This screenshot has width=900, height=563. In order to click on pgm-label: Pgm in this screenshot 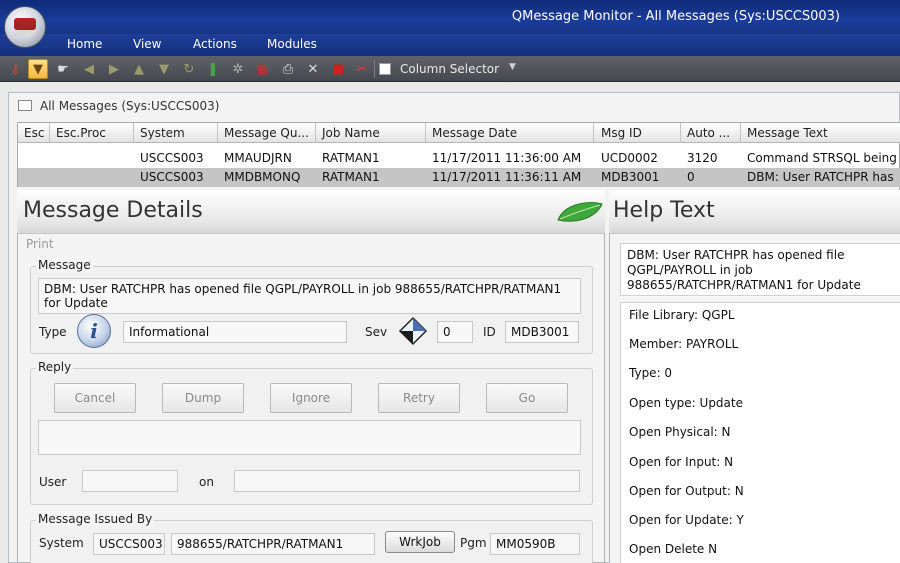, I will do `click(473, 543)`.